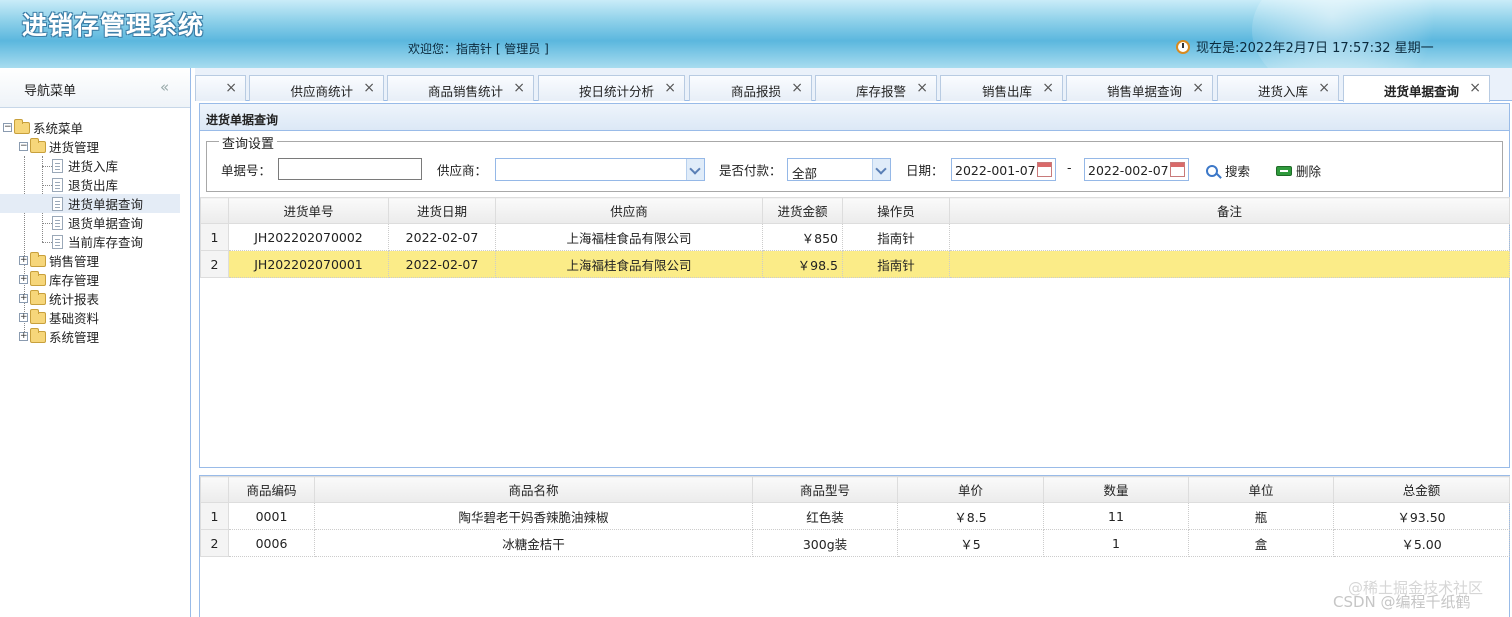 The width and height of the screenshot is (1512, 617). I want to click on tree-group-label: 销售管理, so click(74, 261).